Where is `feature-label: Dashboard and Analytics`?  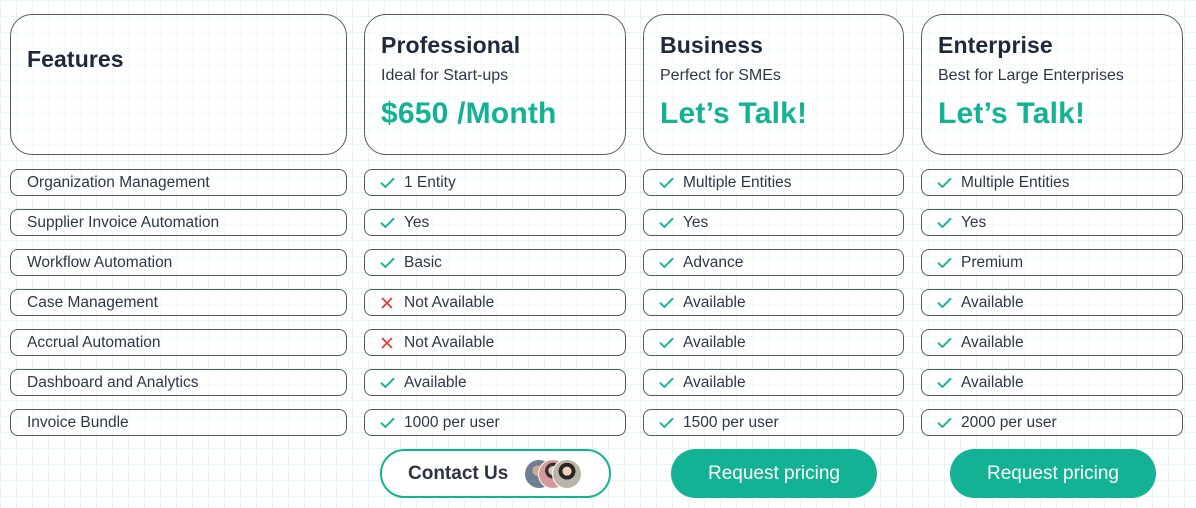 feature-label: Dashboard and Analytics is located at coordinates (113, 382).